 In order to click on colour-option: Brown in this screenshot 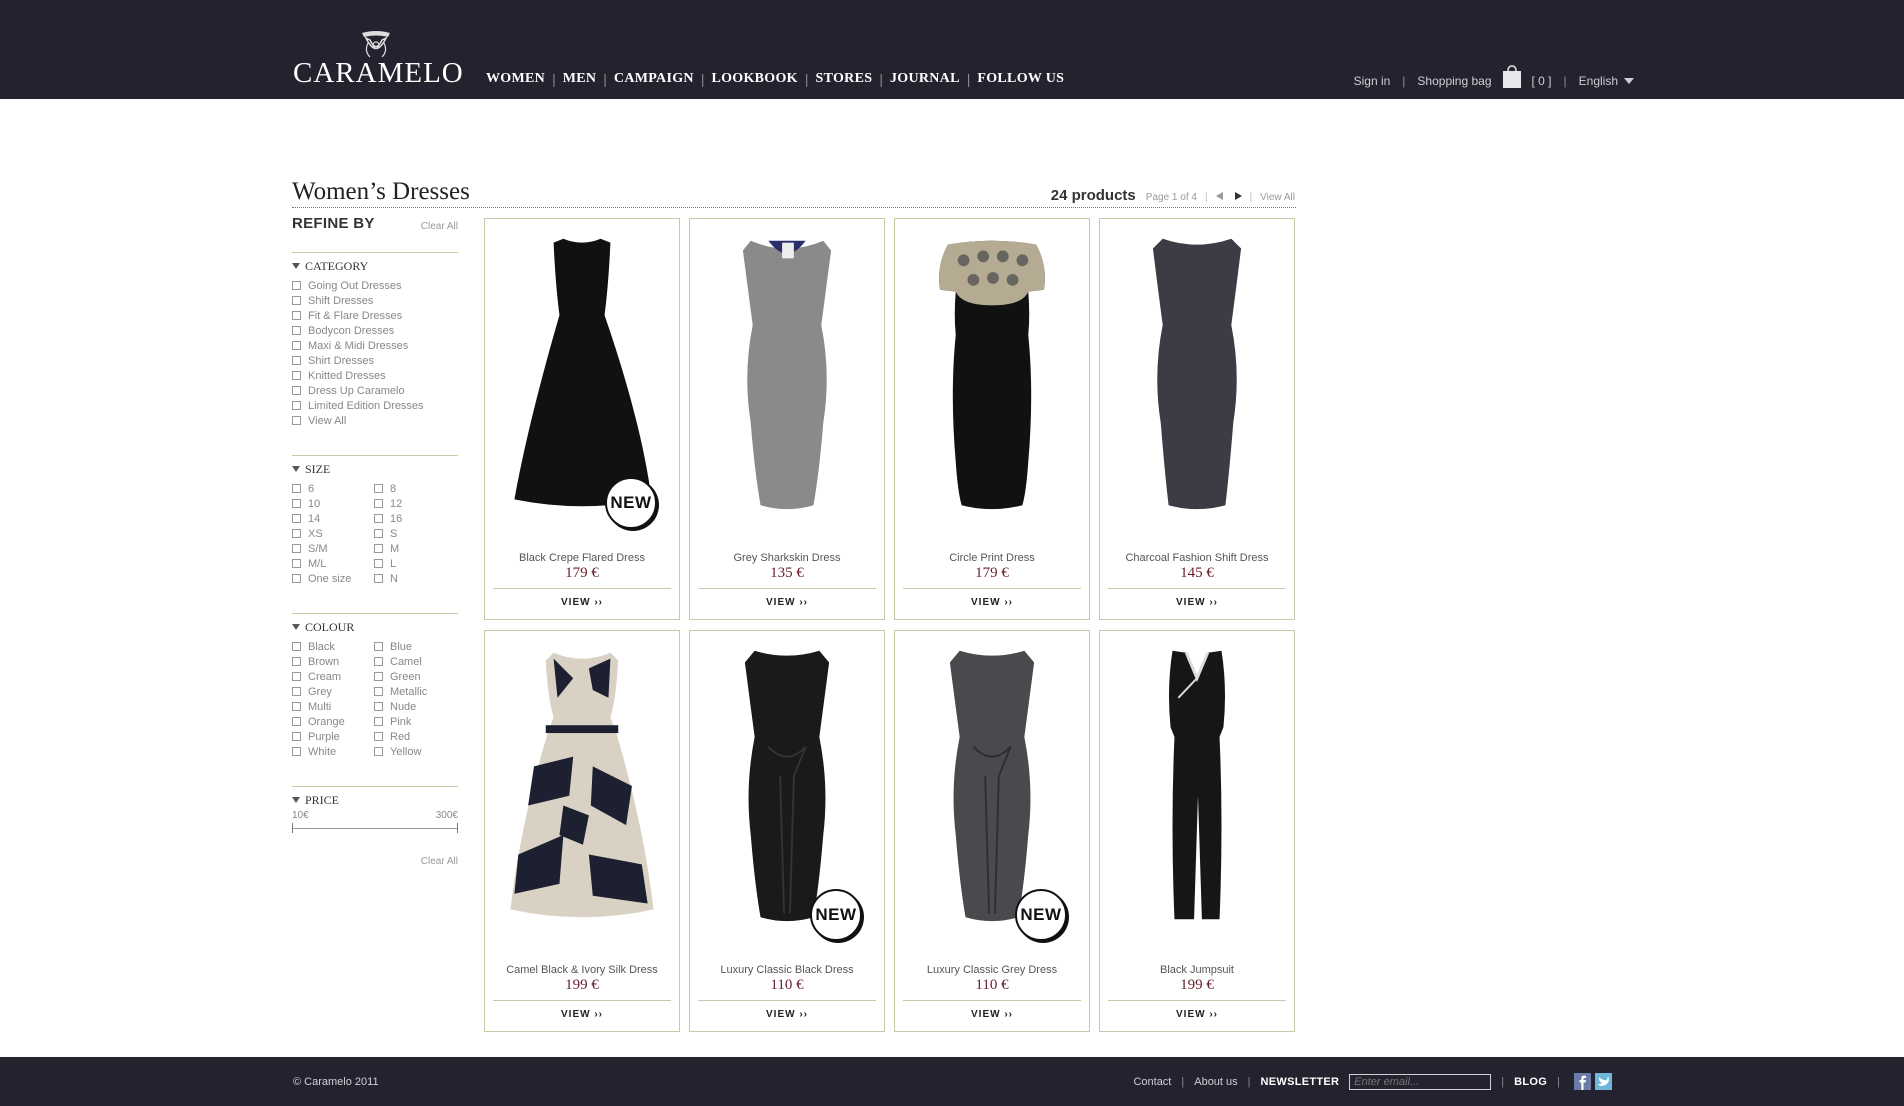, I will do `click(333, 661)`.